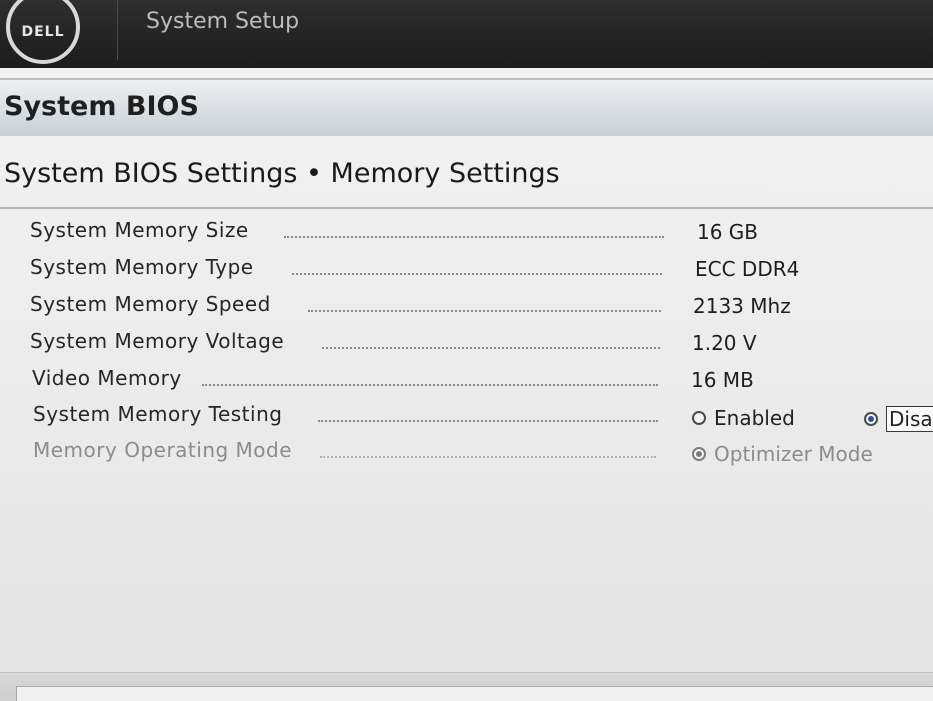 The width and height of the screenshot is (933, 701). I want to click on breadcrumb: System BIOS Settings • Memory Settings, so click(282, 173).